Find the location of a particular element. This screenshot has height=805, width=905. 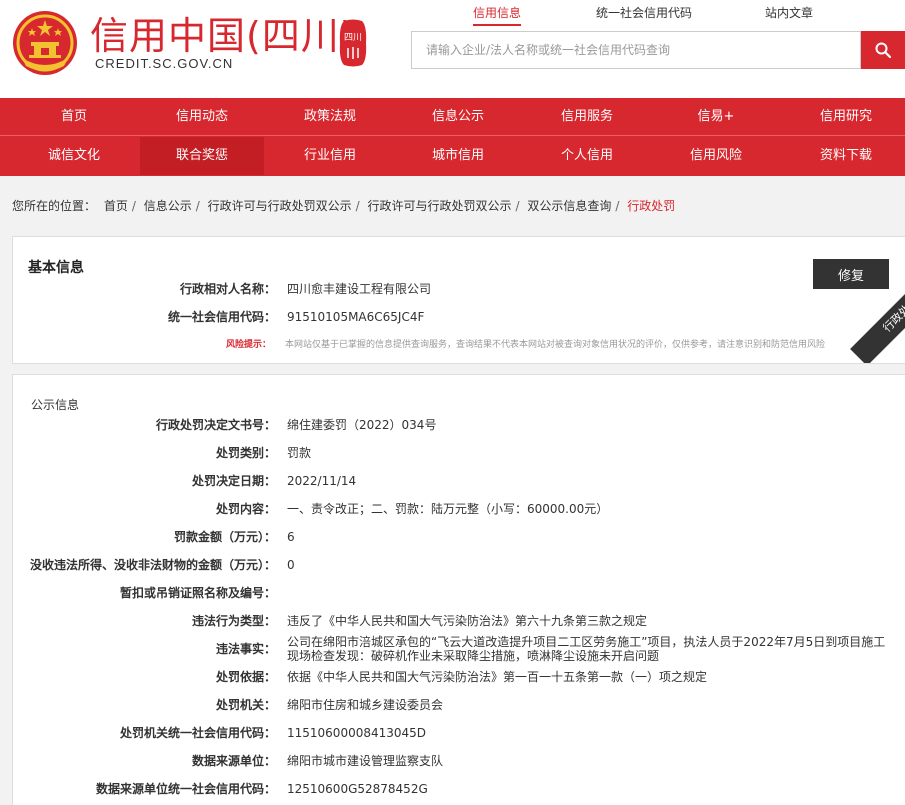

top-link-credit-info: 信用信息 is located at coordinates (497, 15).